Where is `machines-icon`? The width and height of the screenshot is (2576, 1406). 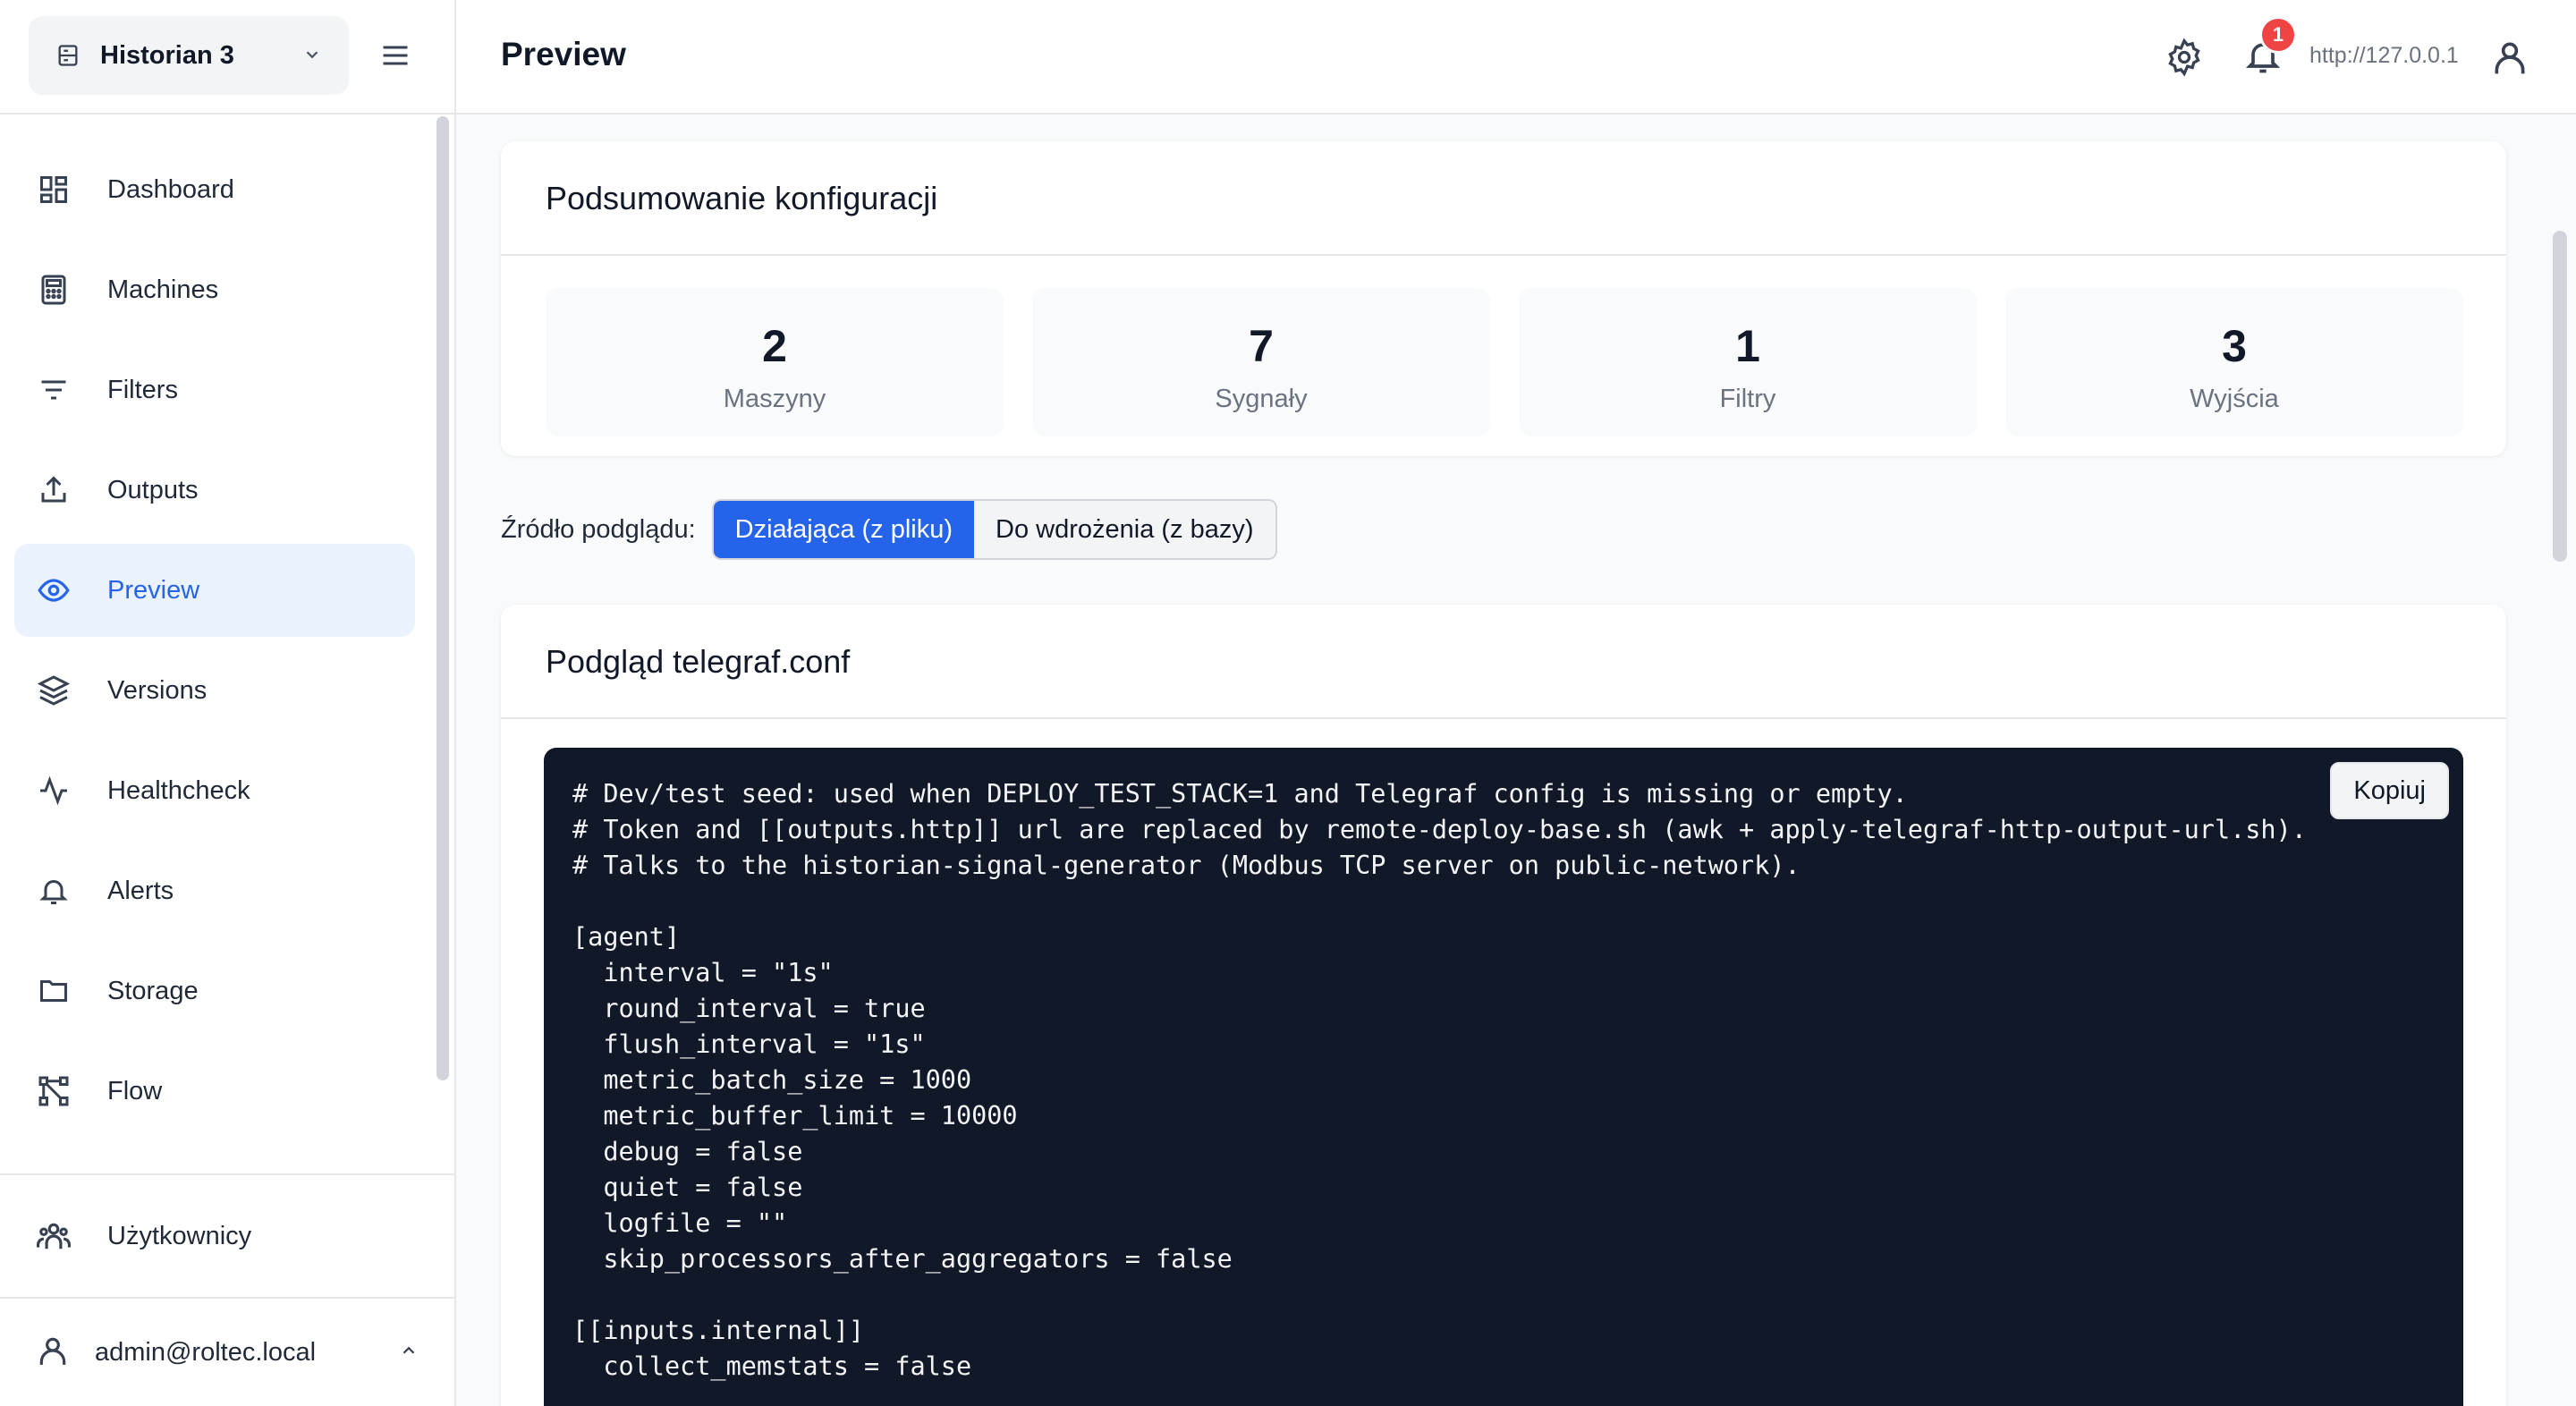 machines-icon is located at coordinates (54, 290).